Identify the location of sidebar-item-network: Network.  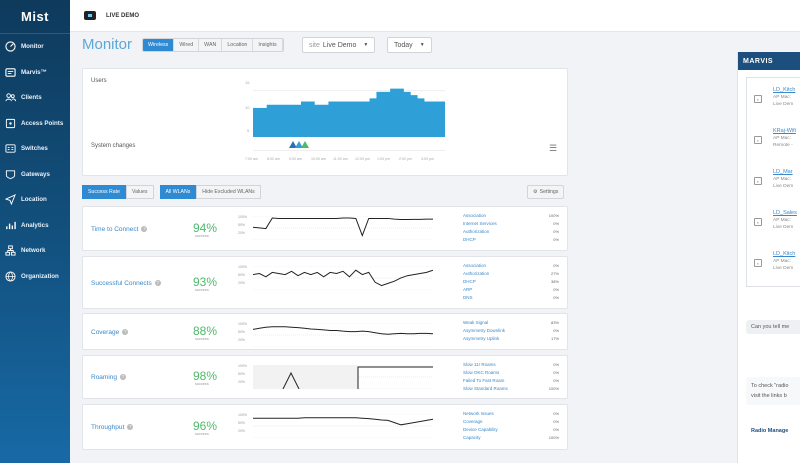
(35, 251).